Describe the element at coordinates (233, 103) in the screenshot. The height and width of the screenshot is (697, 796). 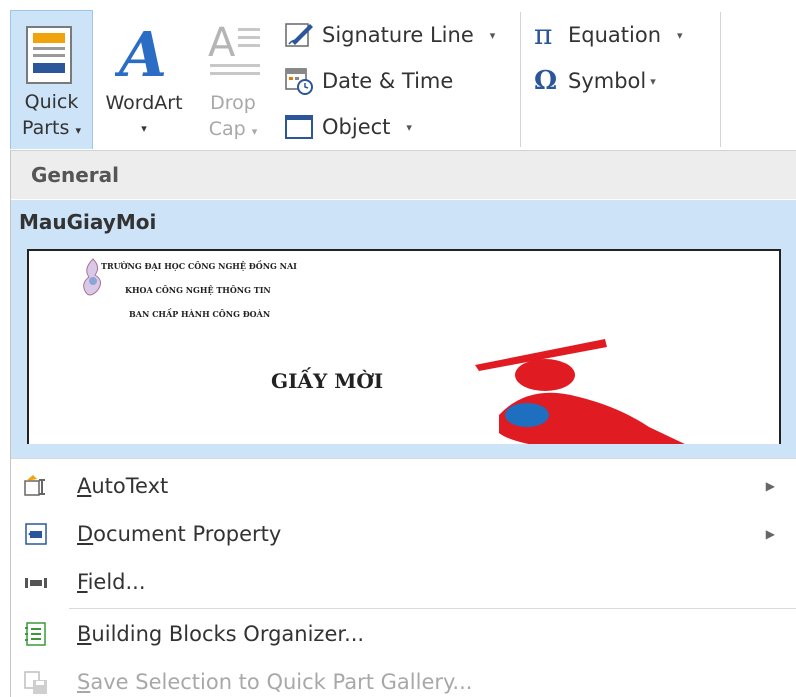
I see `drop-cap-label-line1: Drop` at that location.